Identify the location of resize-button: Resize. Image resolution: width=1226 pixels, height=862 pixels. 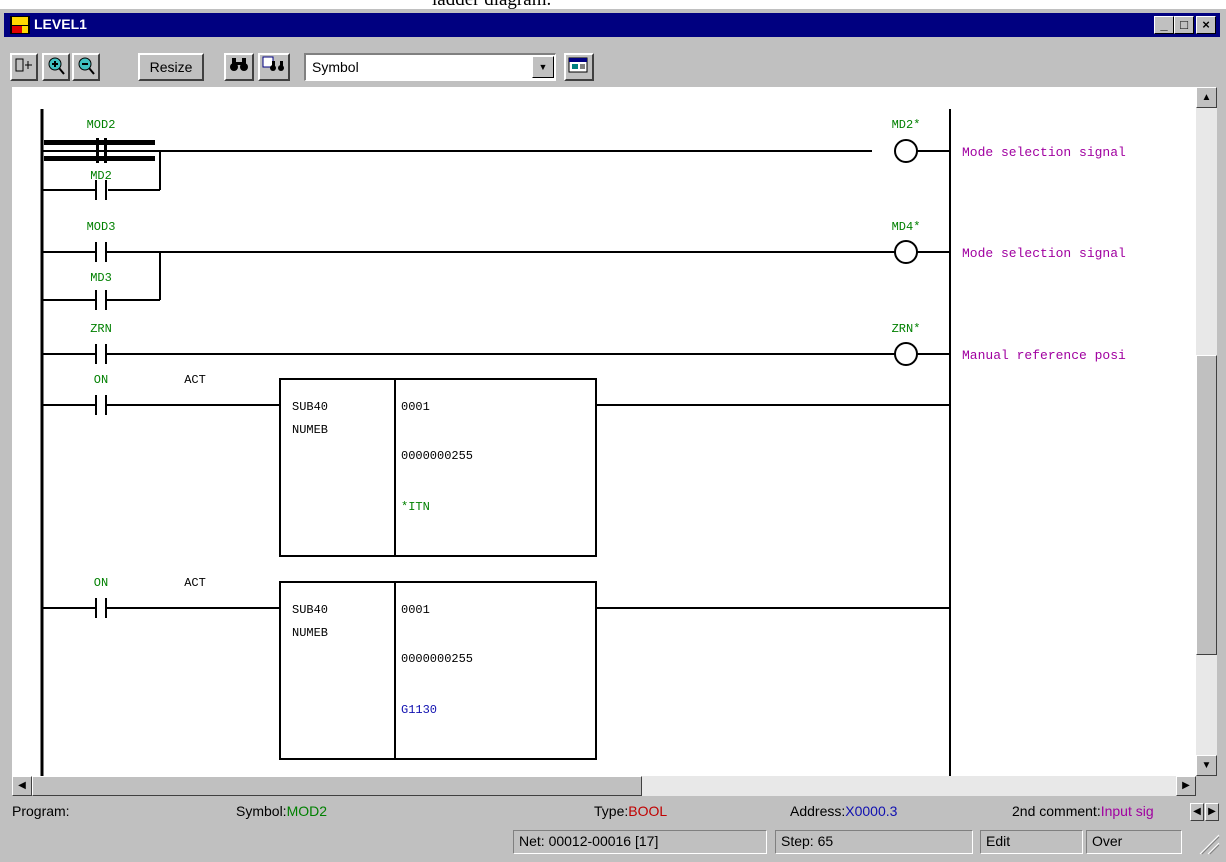
(171, 67).